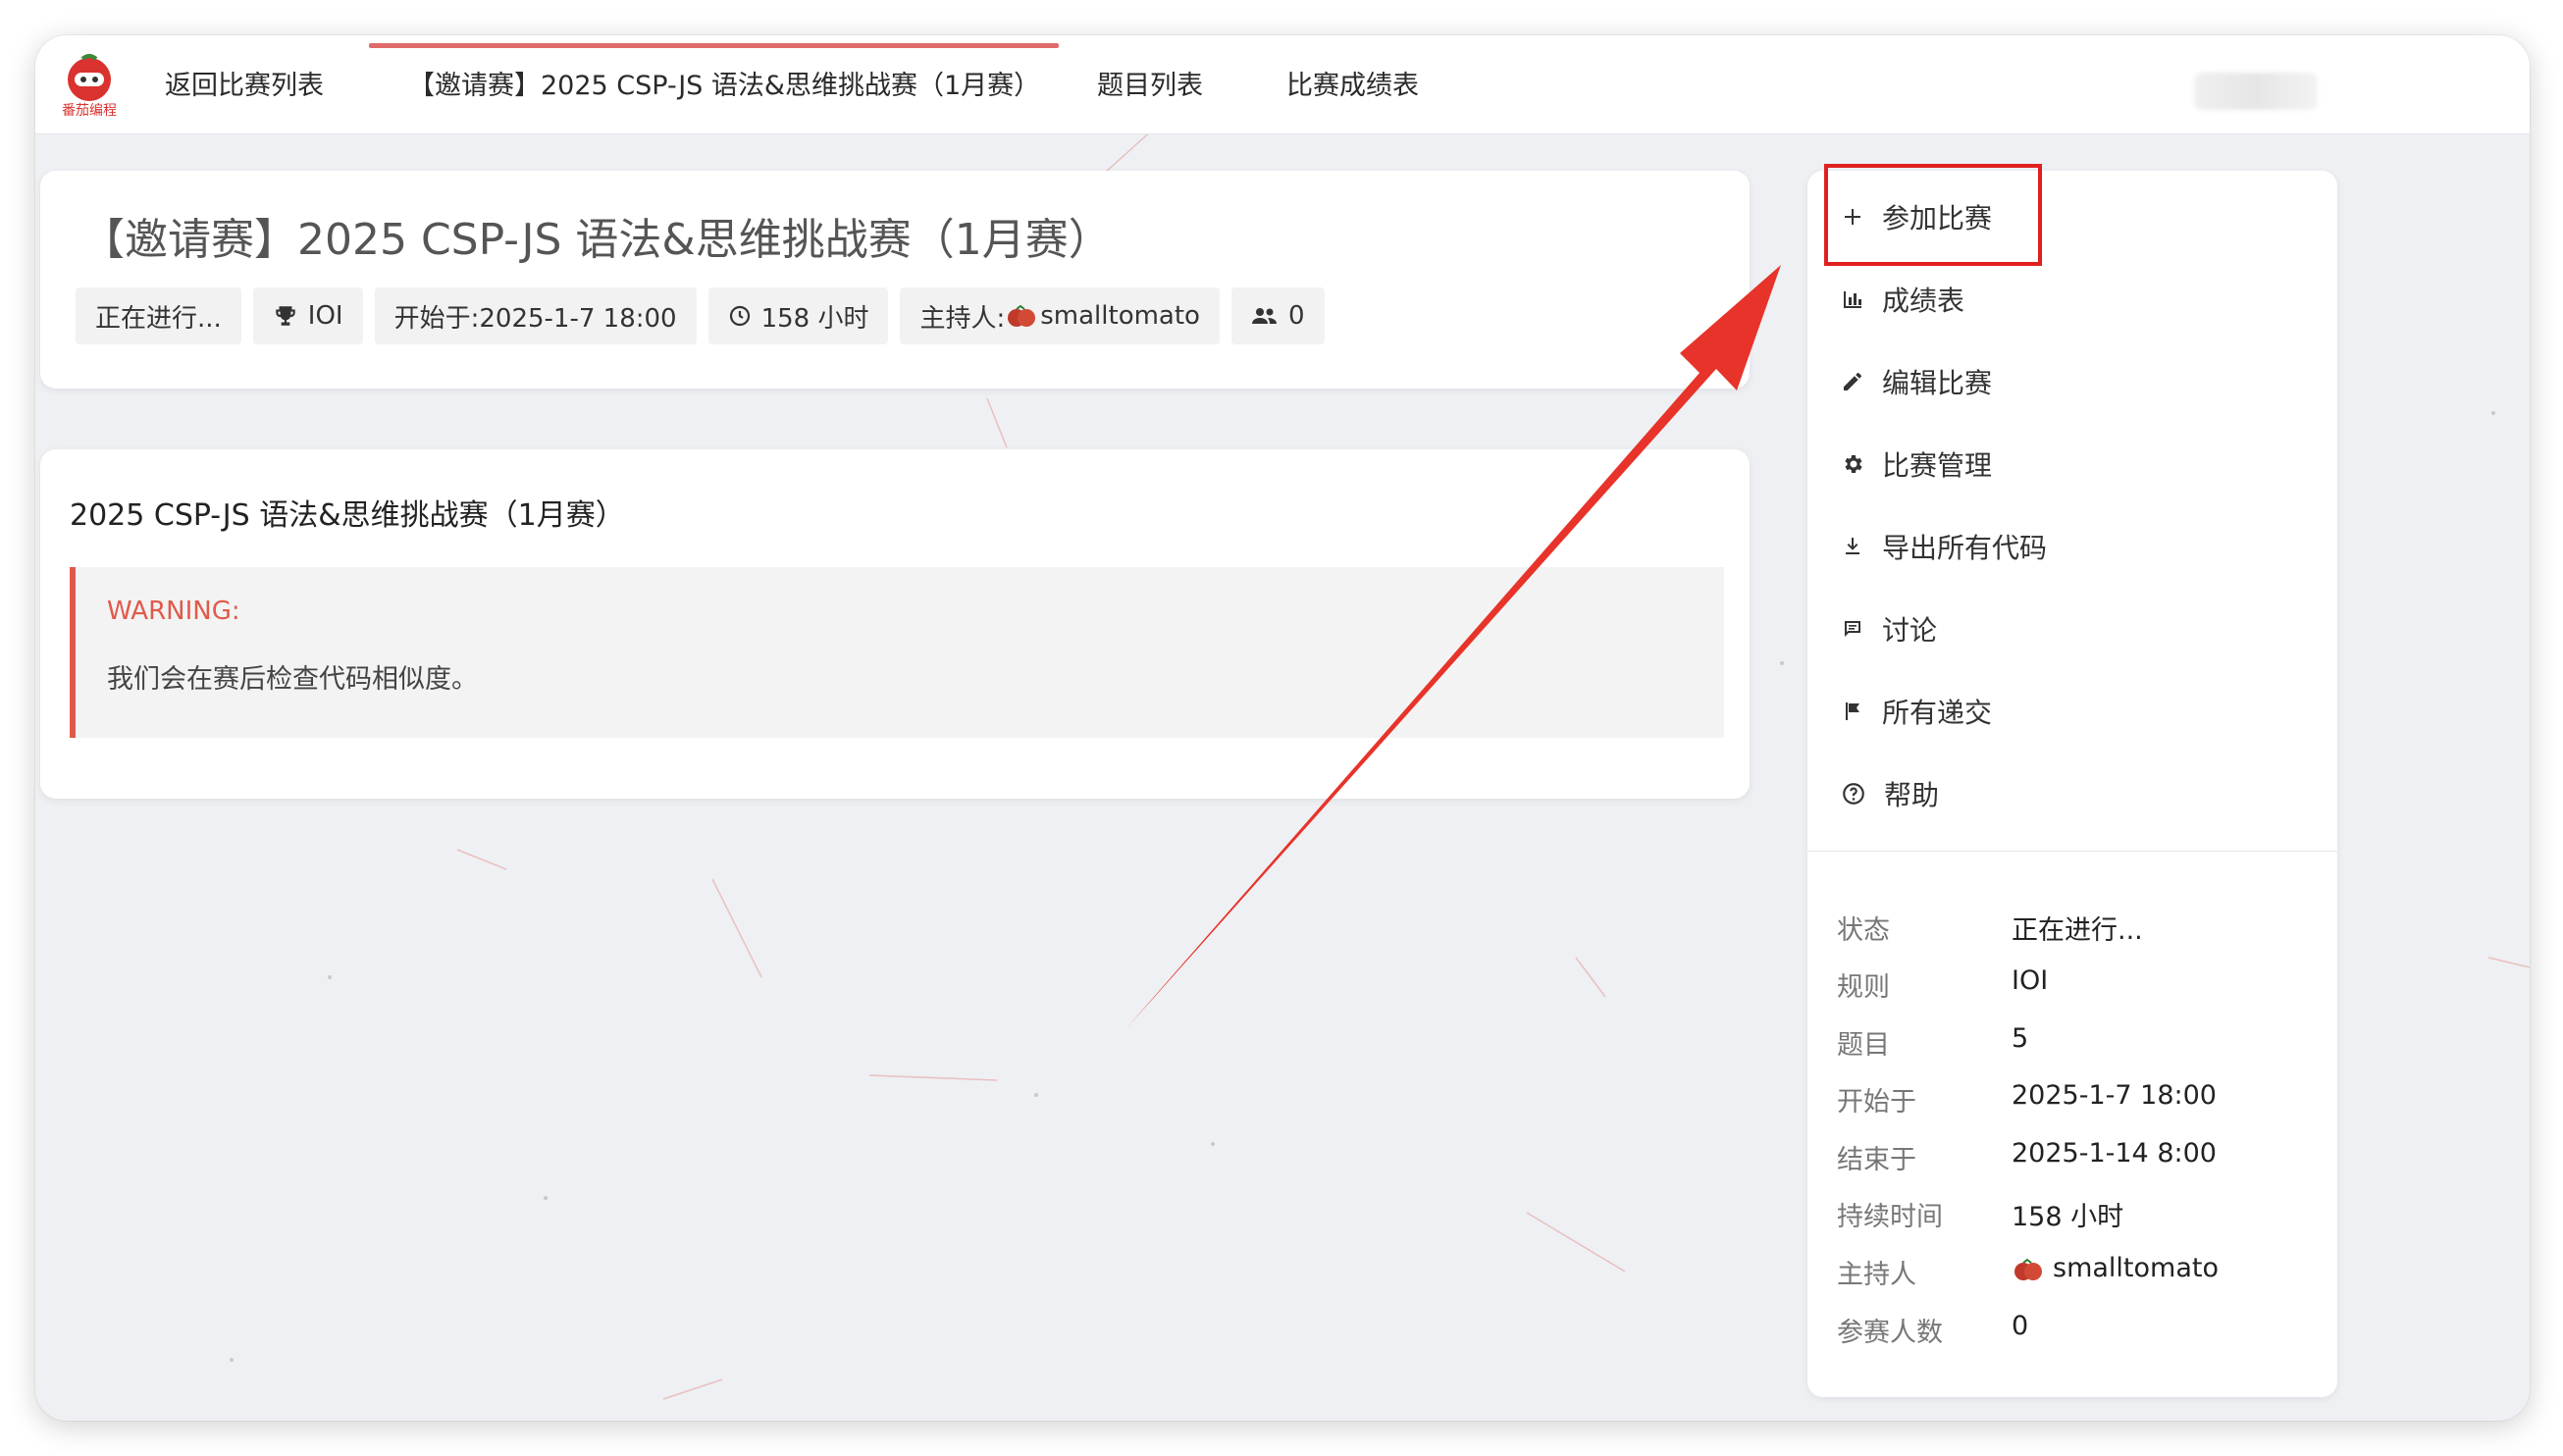  What do you see at coordinates (292, 679) in the screenshot?
I see `warning-text: 我们会在赛后检查代码相似度。` at bounding box center [292, 679].